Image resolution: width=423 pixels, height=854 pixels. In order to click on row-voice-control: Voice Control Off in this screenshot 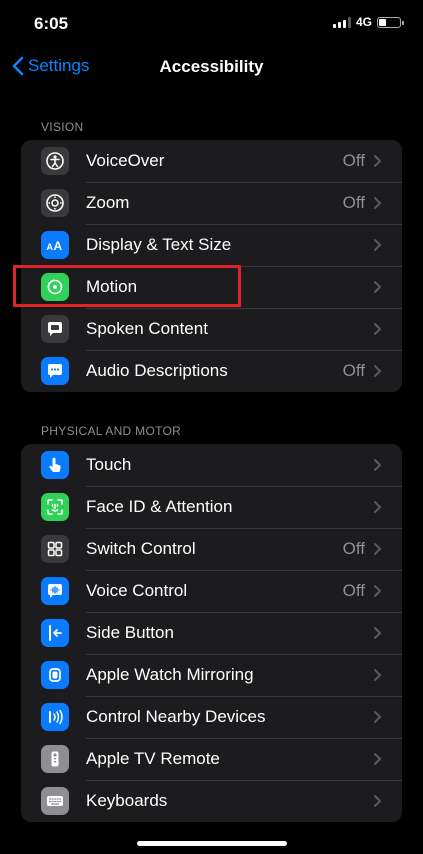, I will do `click(211, 591)`.